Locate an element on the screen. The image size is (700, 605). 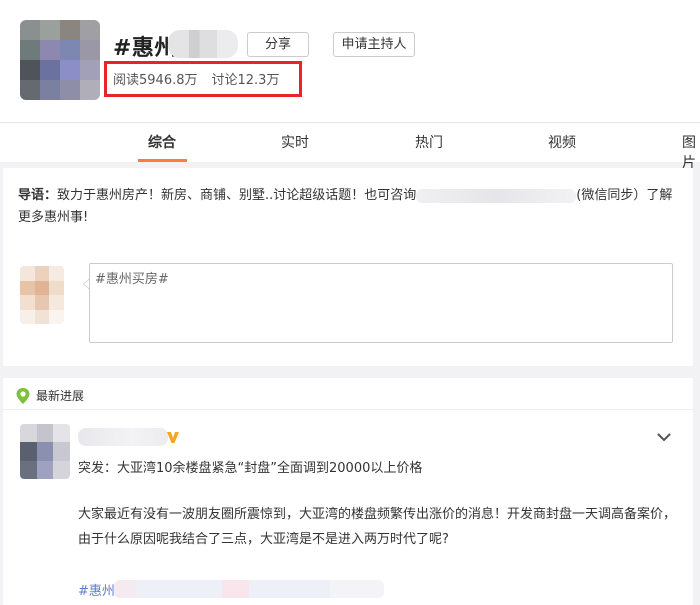
post-hashtag-link: #惠州 is located at coordinates (96, 589).